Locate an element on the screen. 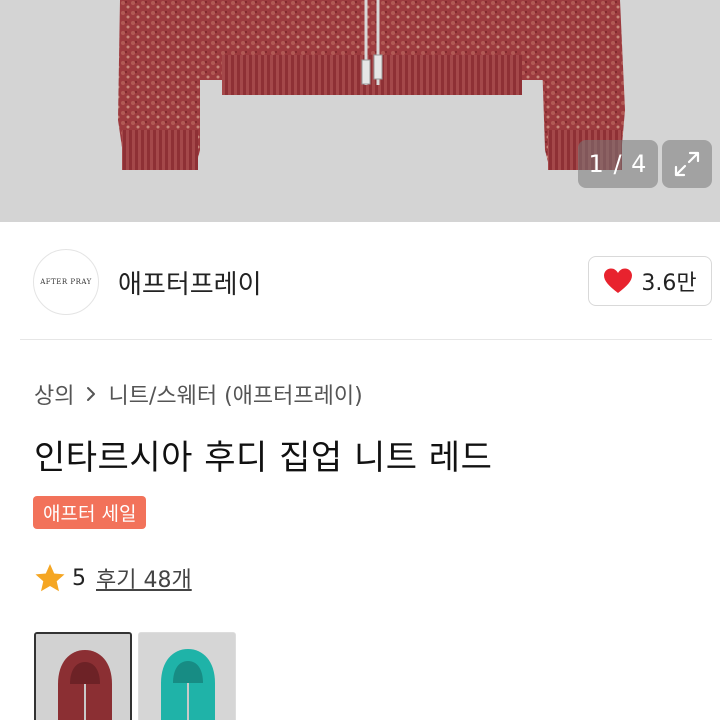 This screenshot has height=720, width=720. expand-arrows-icon is located at coordinates (687, 164).